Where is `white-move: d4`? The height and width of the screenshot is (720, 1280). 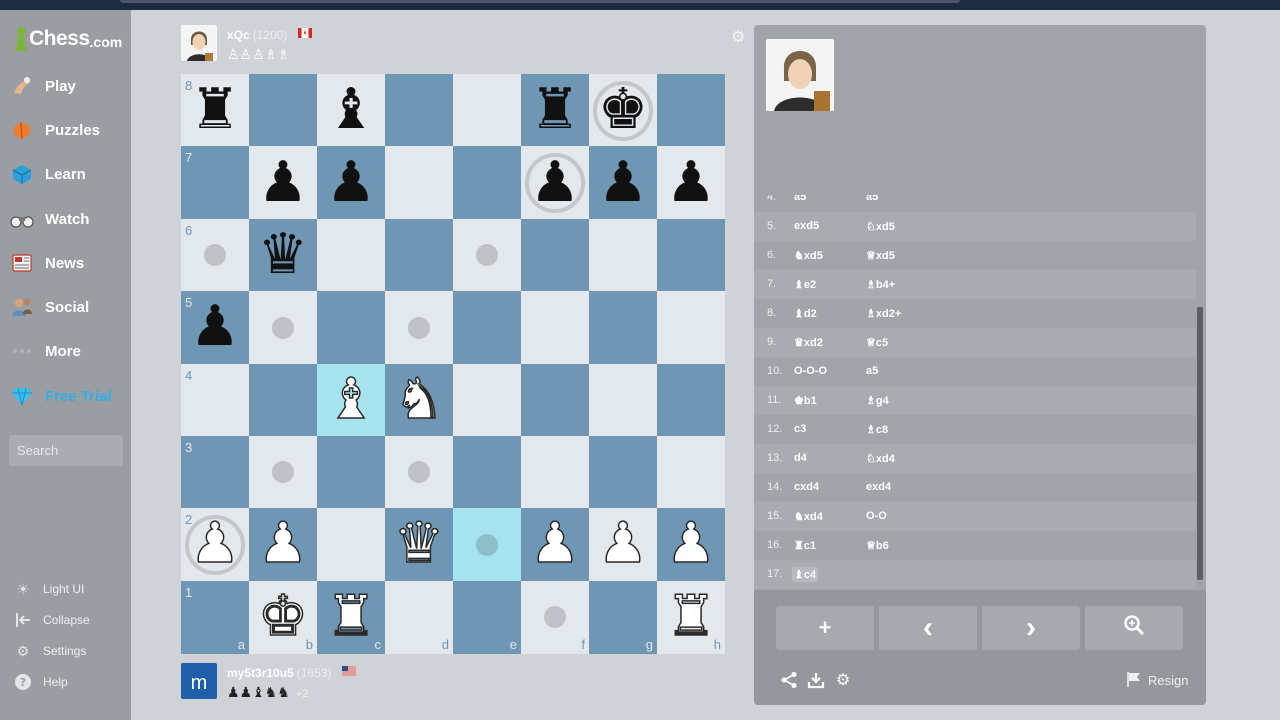 white-move: d4 is located at coordinates (800, 458).